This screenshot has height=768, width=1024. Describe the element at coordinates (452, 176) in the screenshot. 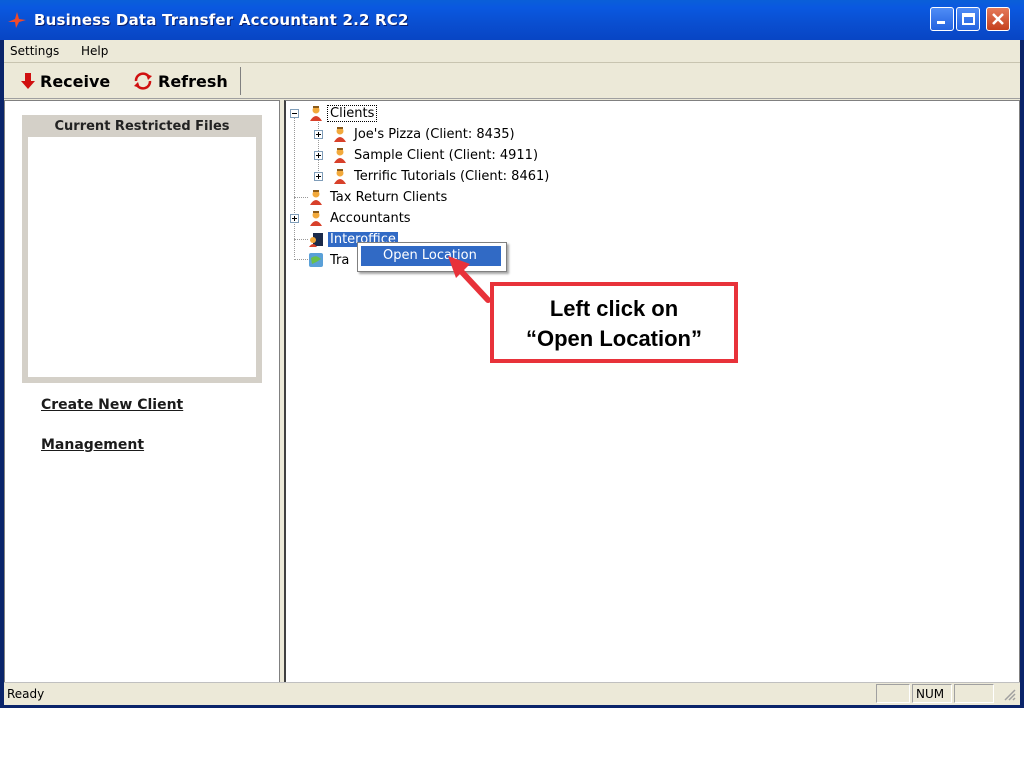

I see `tree-item-label: Terrific Tutorials (Client: 8461)` at that location.